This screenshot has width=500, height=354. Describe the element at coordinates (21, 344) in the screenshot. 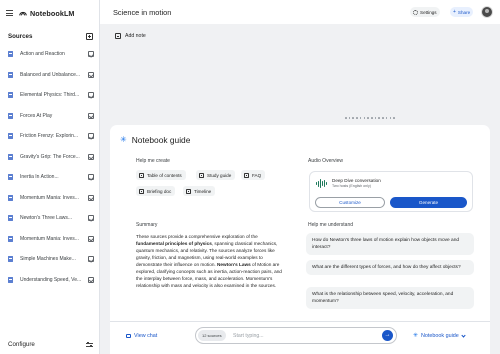

I see `configure-label: Configure` at that location.